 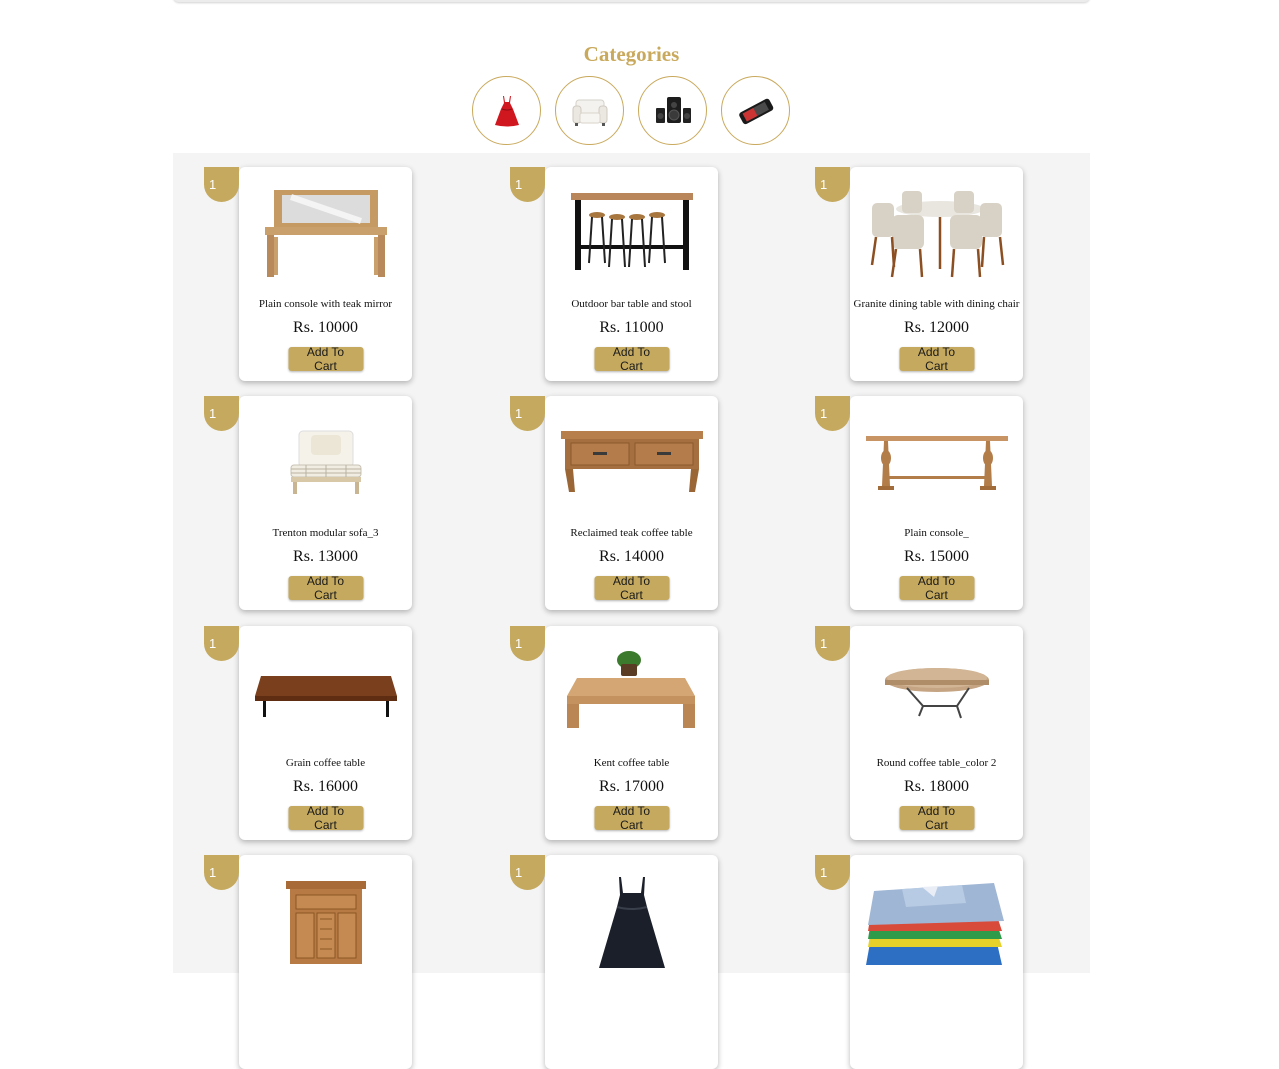 I want to click on category-electronics, so click(x=672, y=110).